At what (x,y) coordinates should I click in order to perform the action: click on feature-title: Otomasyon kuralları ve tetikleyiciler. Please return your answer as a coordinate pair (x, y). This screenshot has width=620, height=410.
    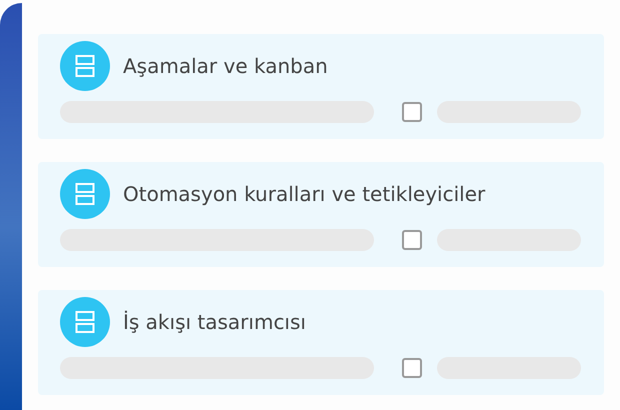
    Looking at the image, I should click on (304, 194).